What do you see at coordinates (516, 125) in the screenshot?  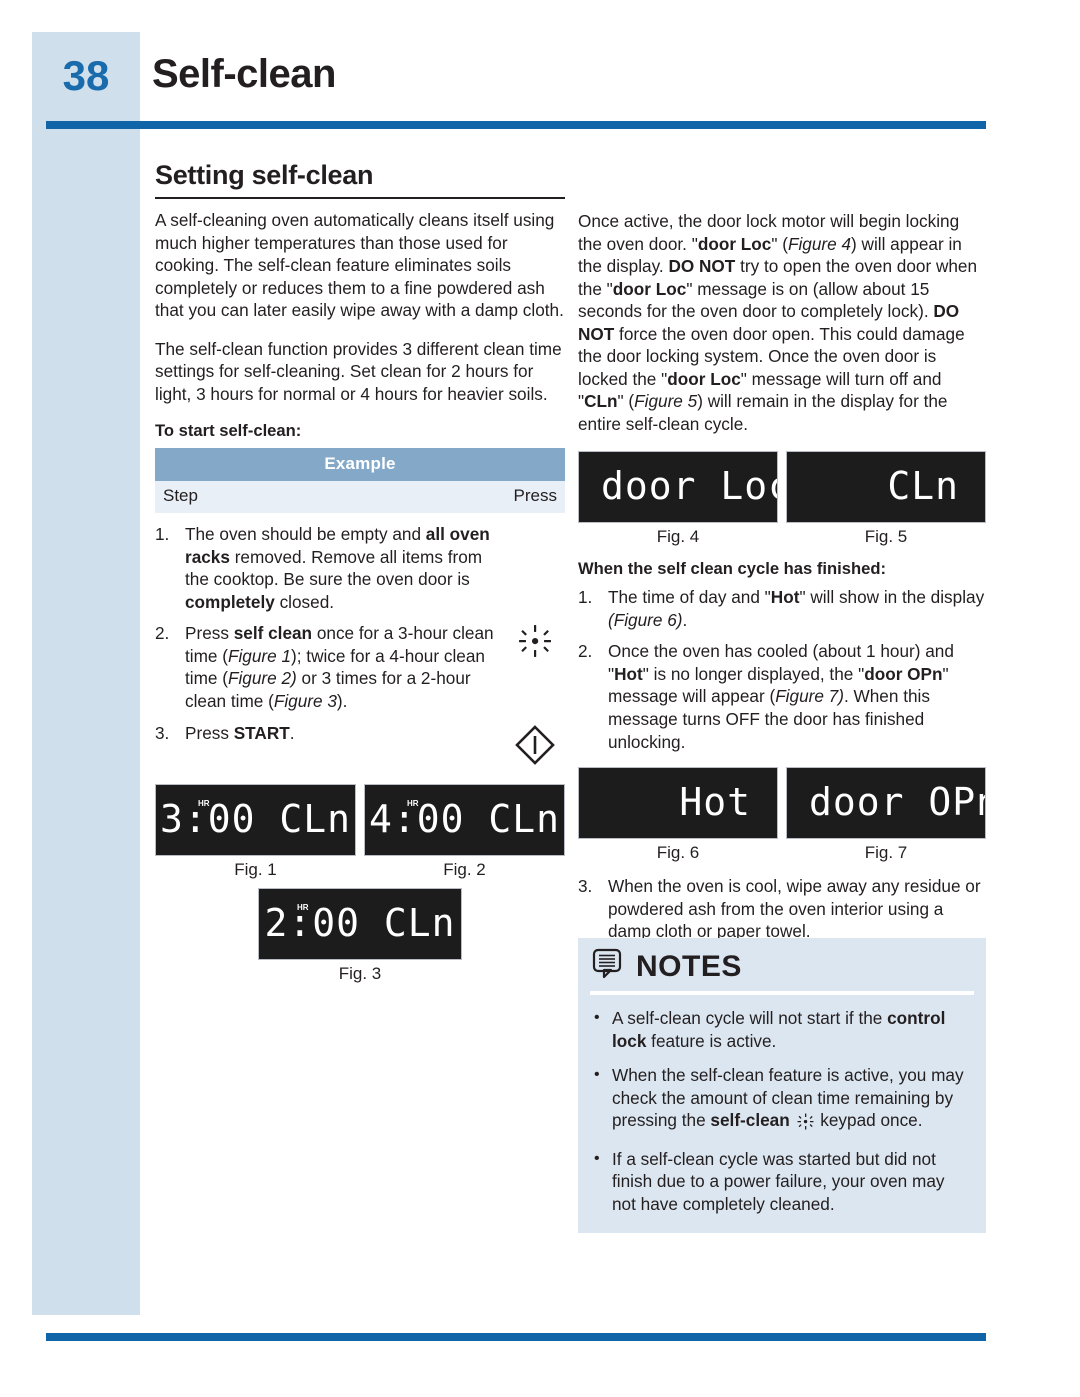 I see `header-rule` at bounding box center [516, 125].